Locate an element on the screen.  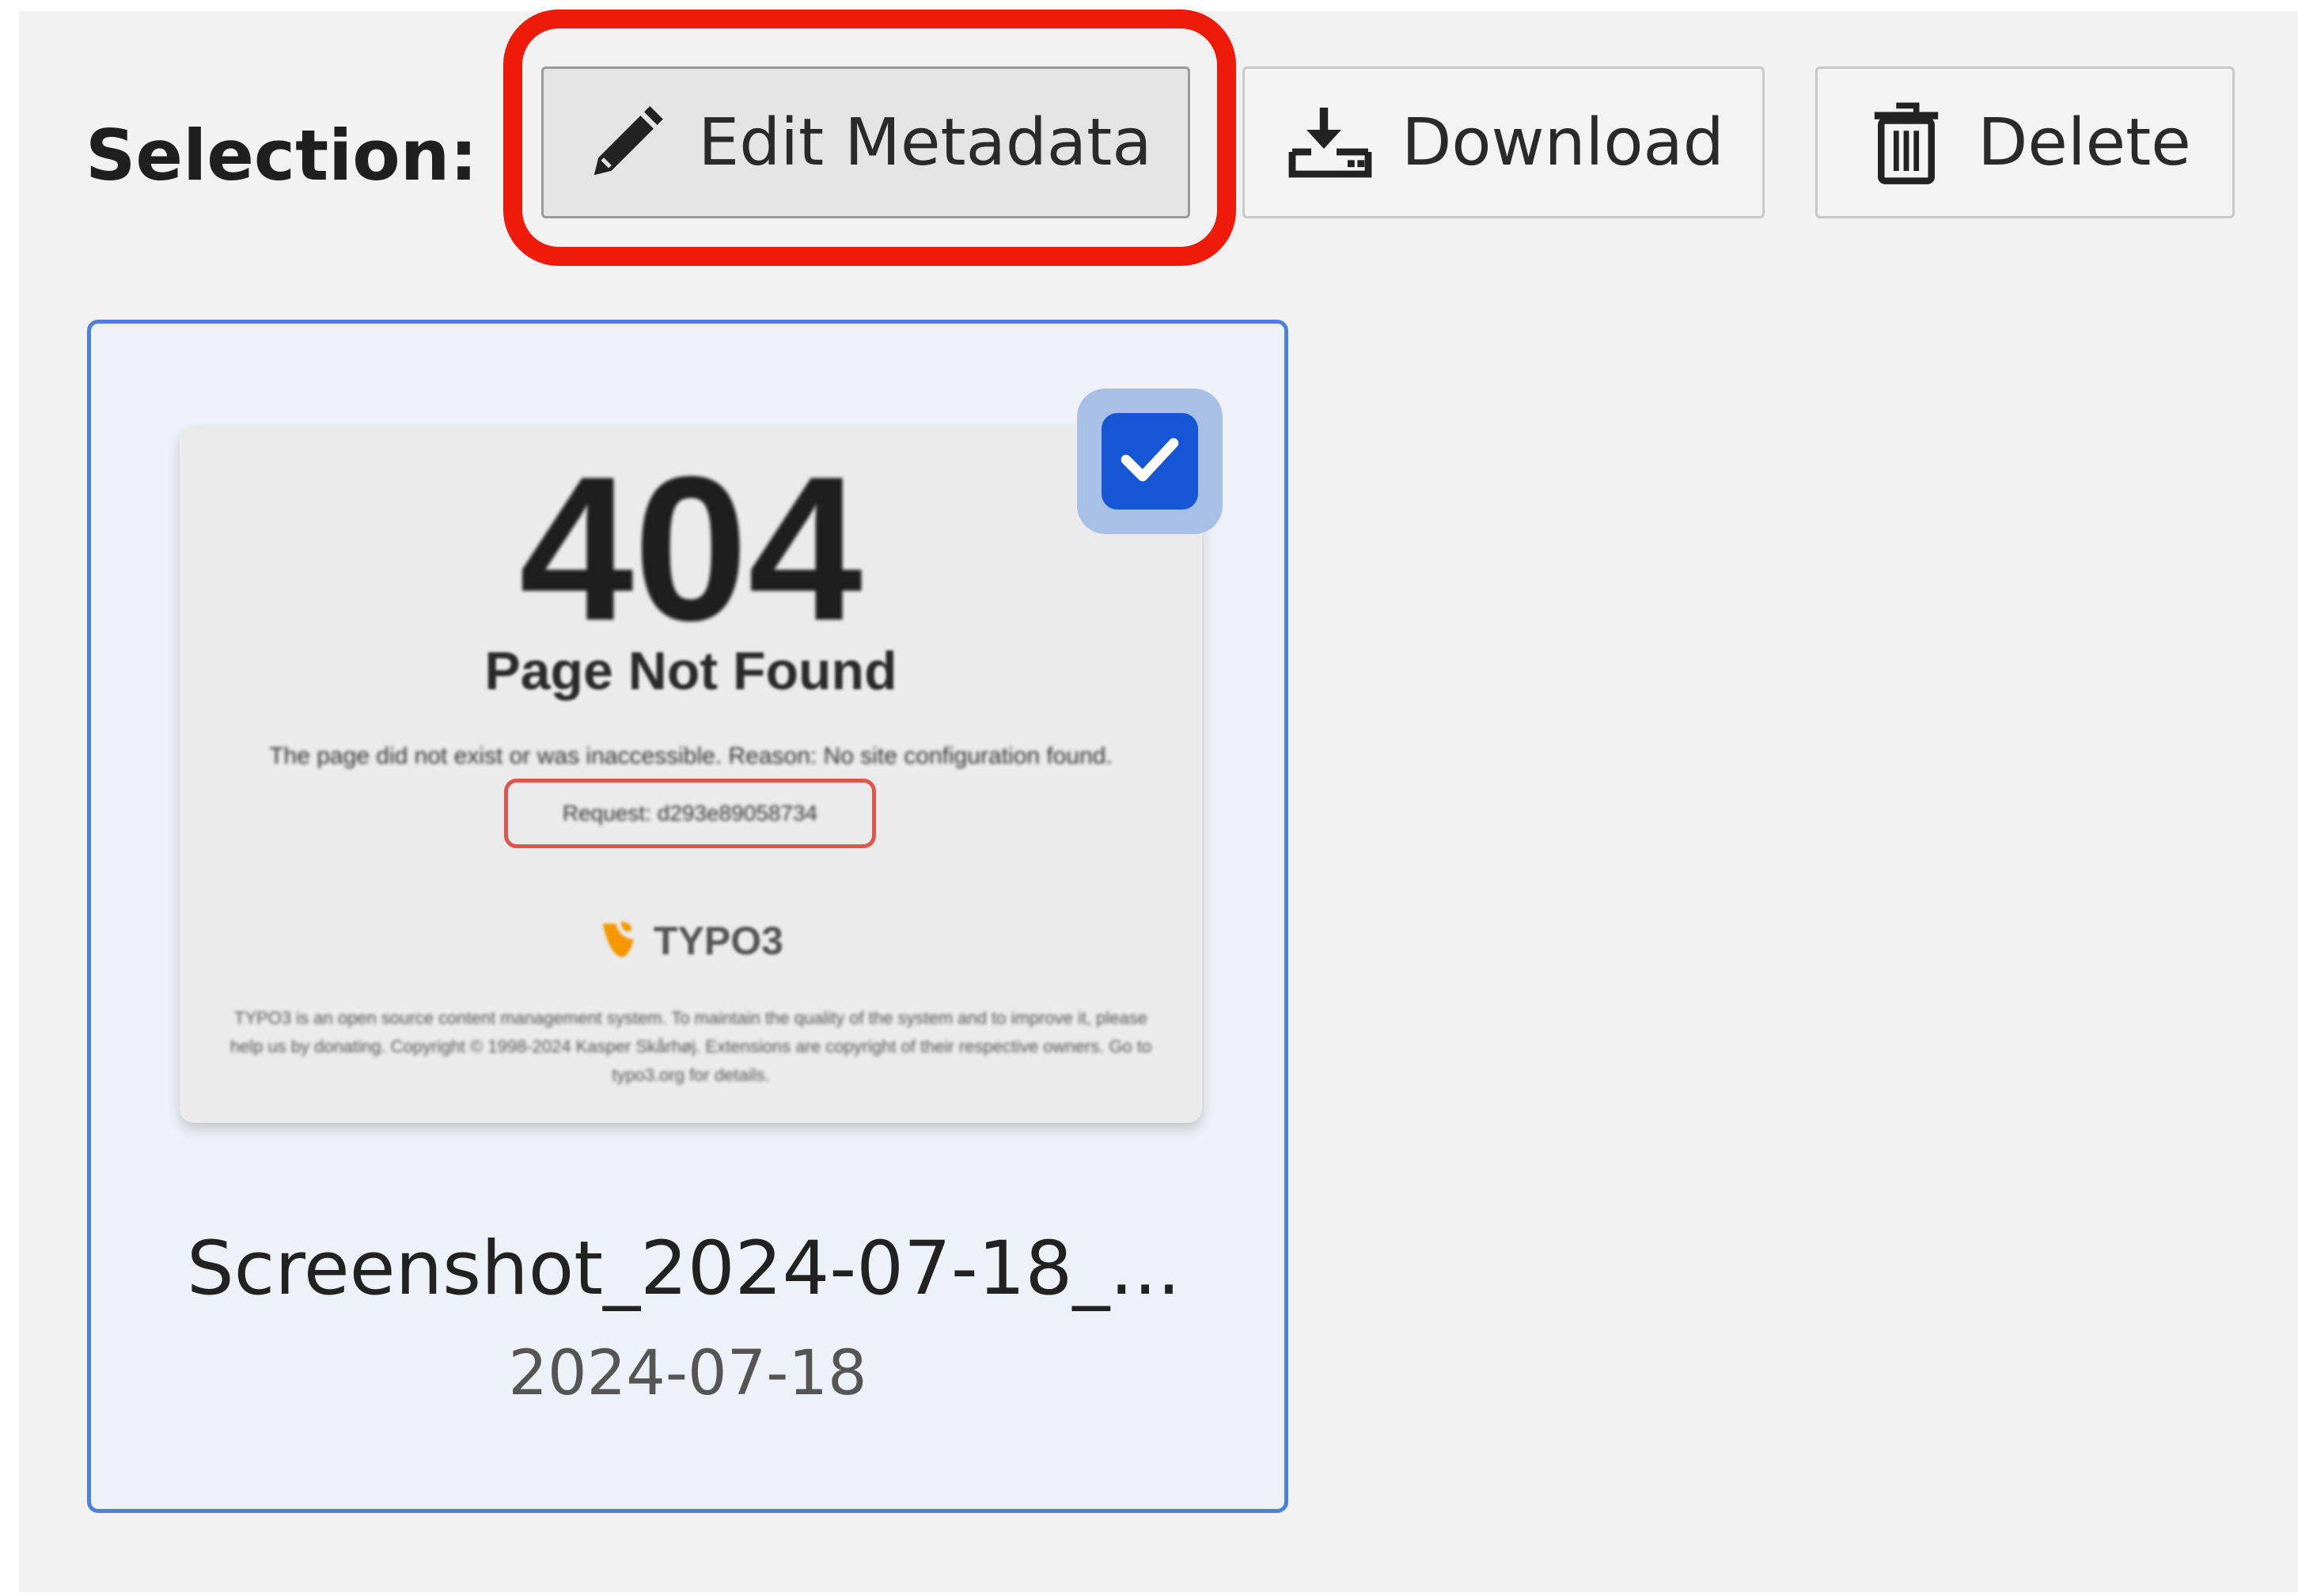
thumbnail-error-code: 404 is located at coordinates (691, 549).